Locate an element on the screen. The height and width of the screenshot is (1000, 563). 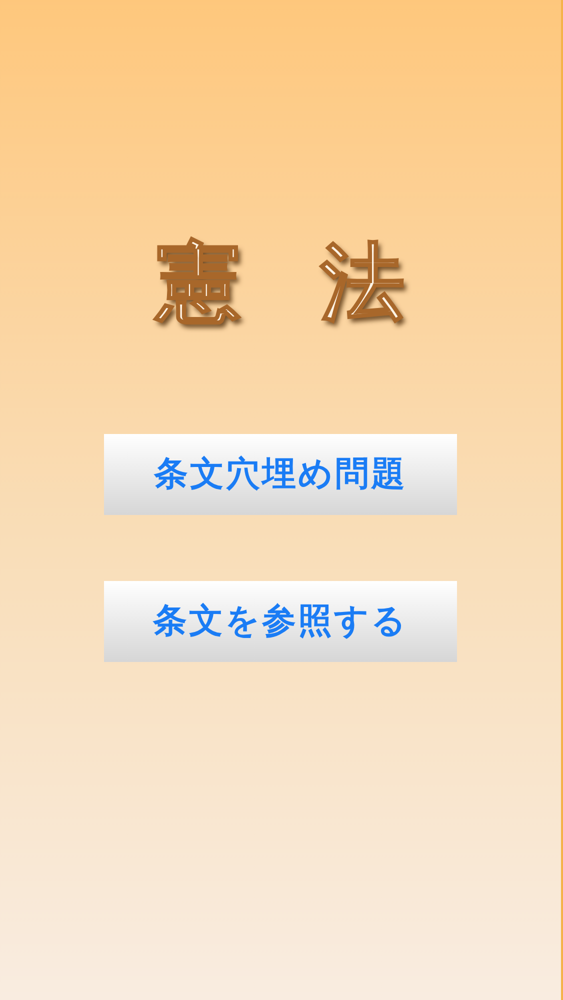
menu-button: 条文を参照する is located at coordinates (280, 621).